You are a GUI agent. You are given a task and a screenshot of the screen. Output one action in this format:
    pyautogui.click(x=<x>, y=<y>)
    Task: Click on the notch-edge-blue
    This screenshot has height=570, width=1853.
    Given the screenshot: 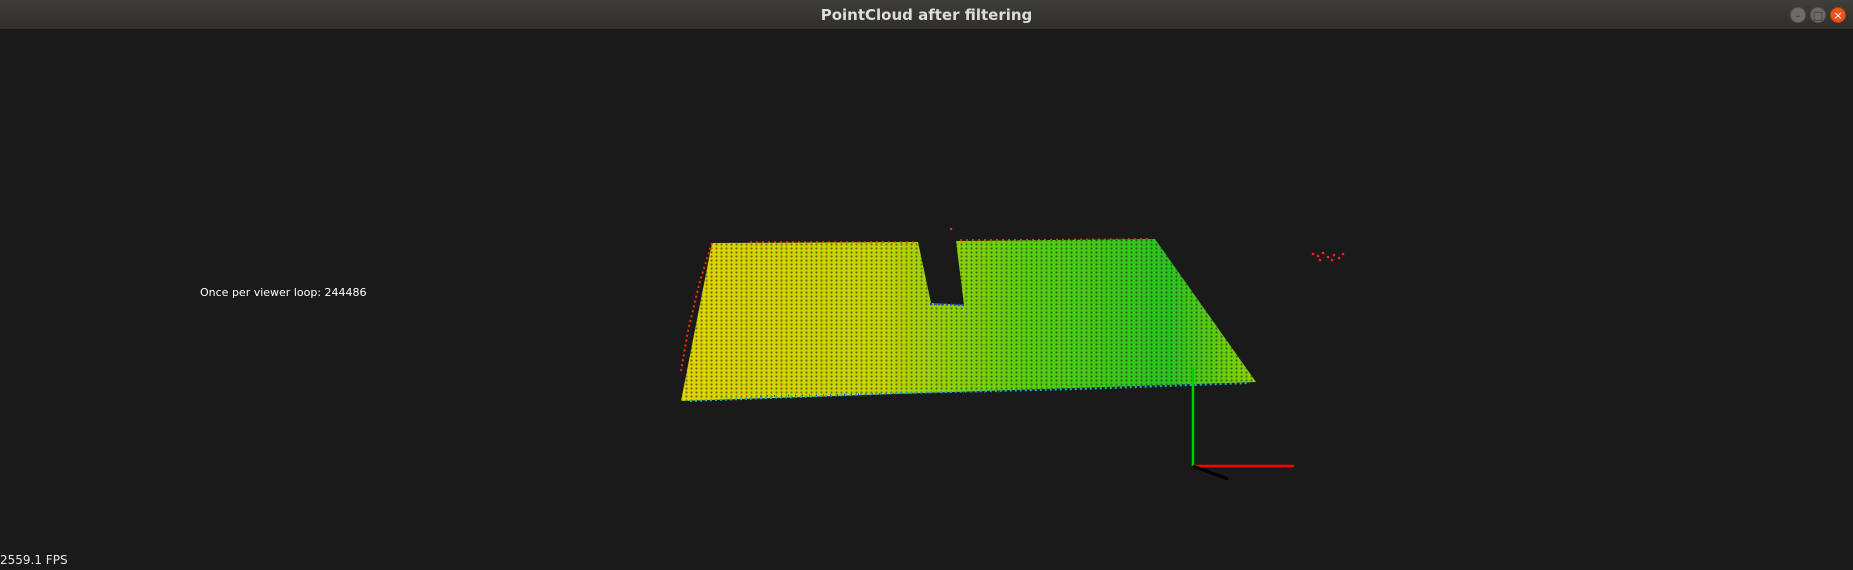 What is the action you would take?
    pyautogui.click(x=947, y=304)
    